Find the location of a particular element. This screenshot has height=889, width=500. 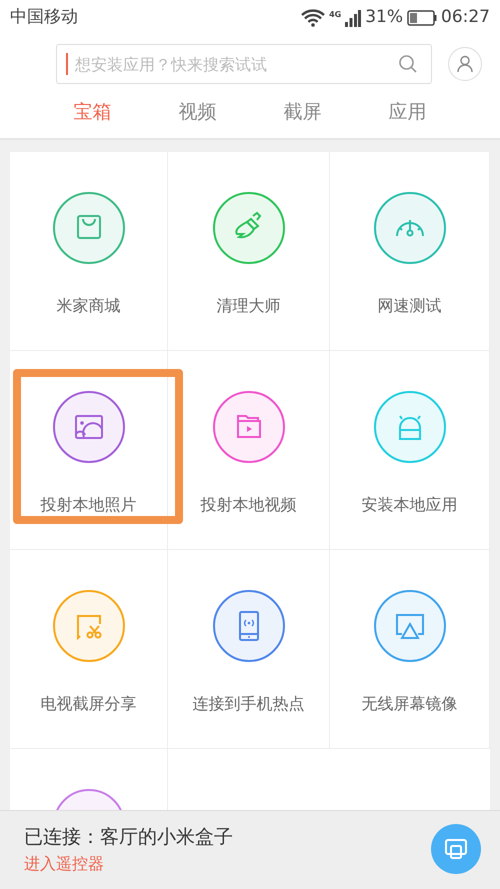

tab: 截屏 is located at coordinates (302, 112).